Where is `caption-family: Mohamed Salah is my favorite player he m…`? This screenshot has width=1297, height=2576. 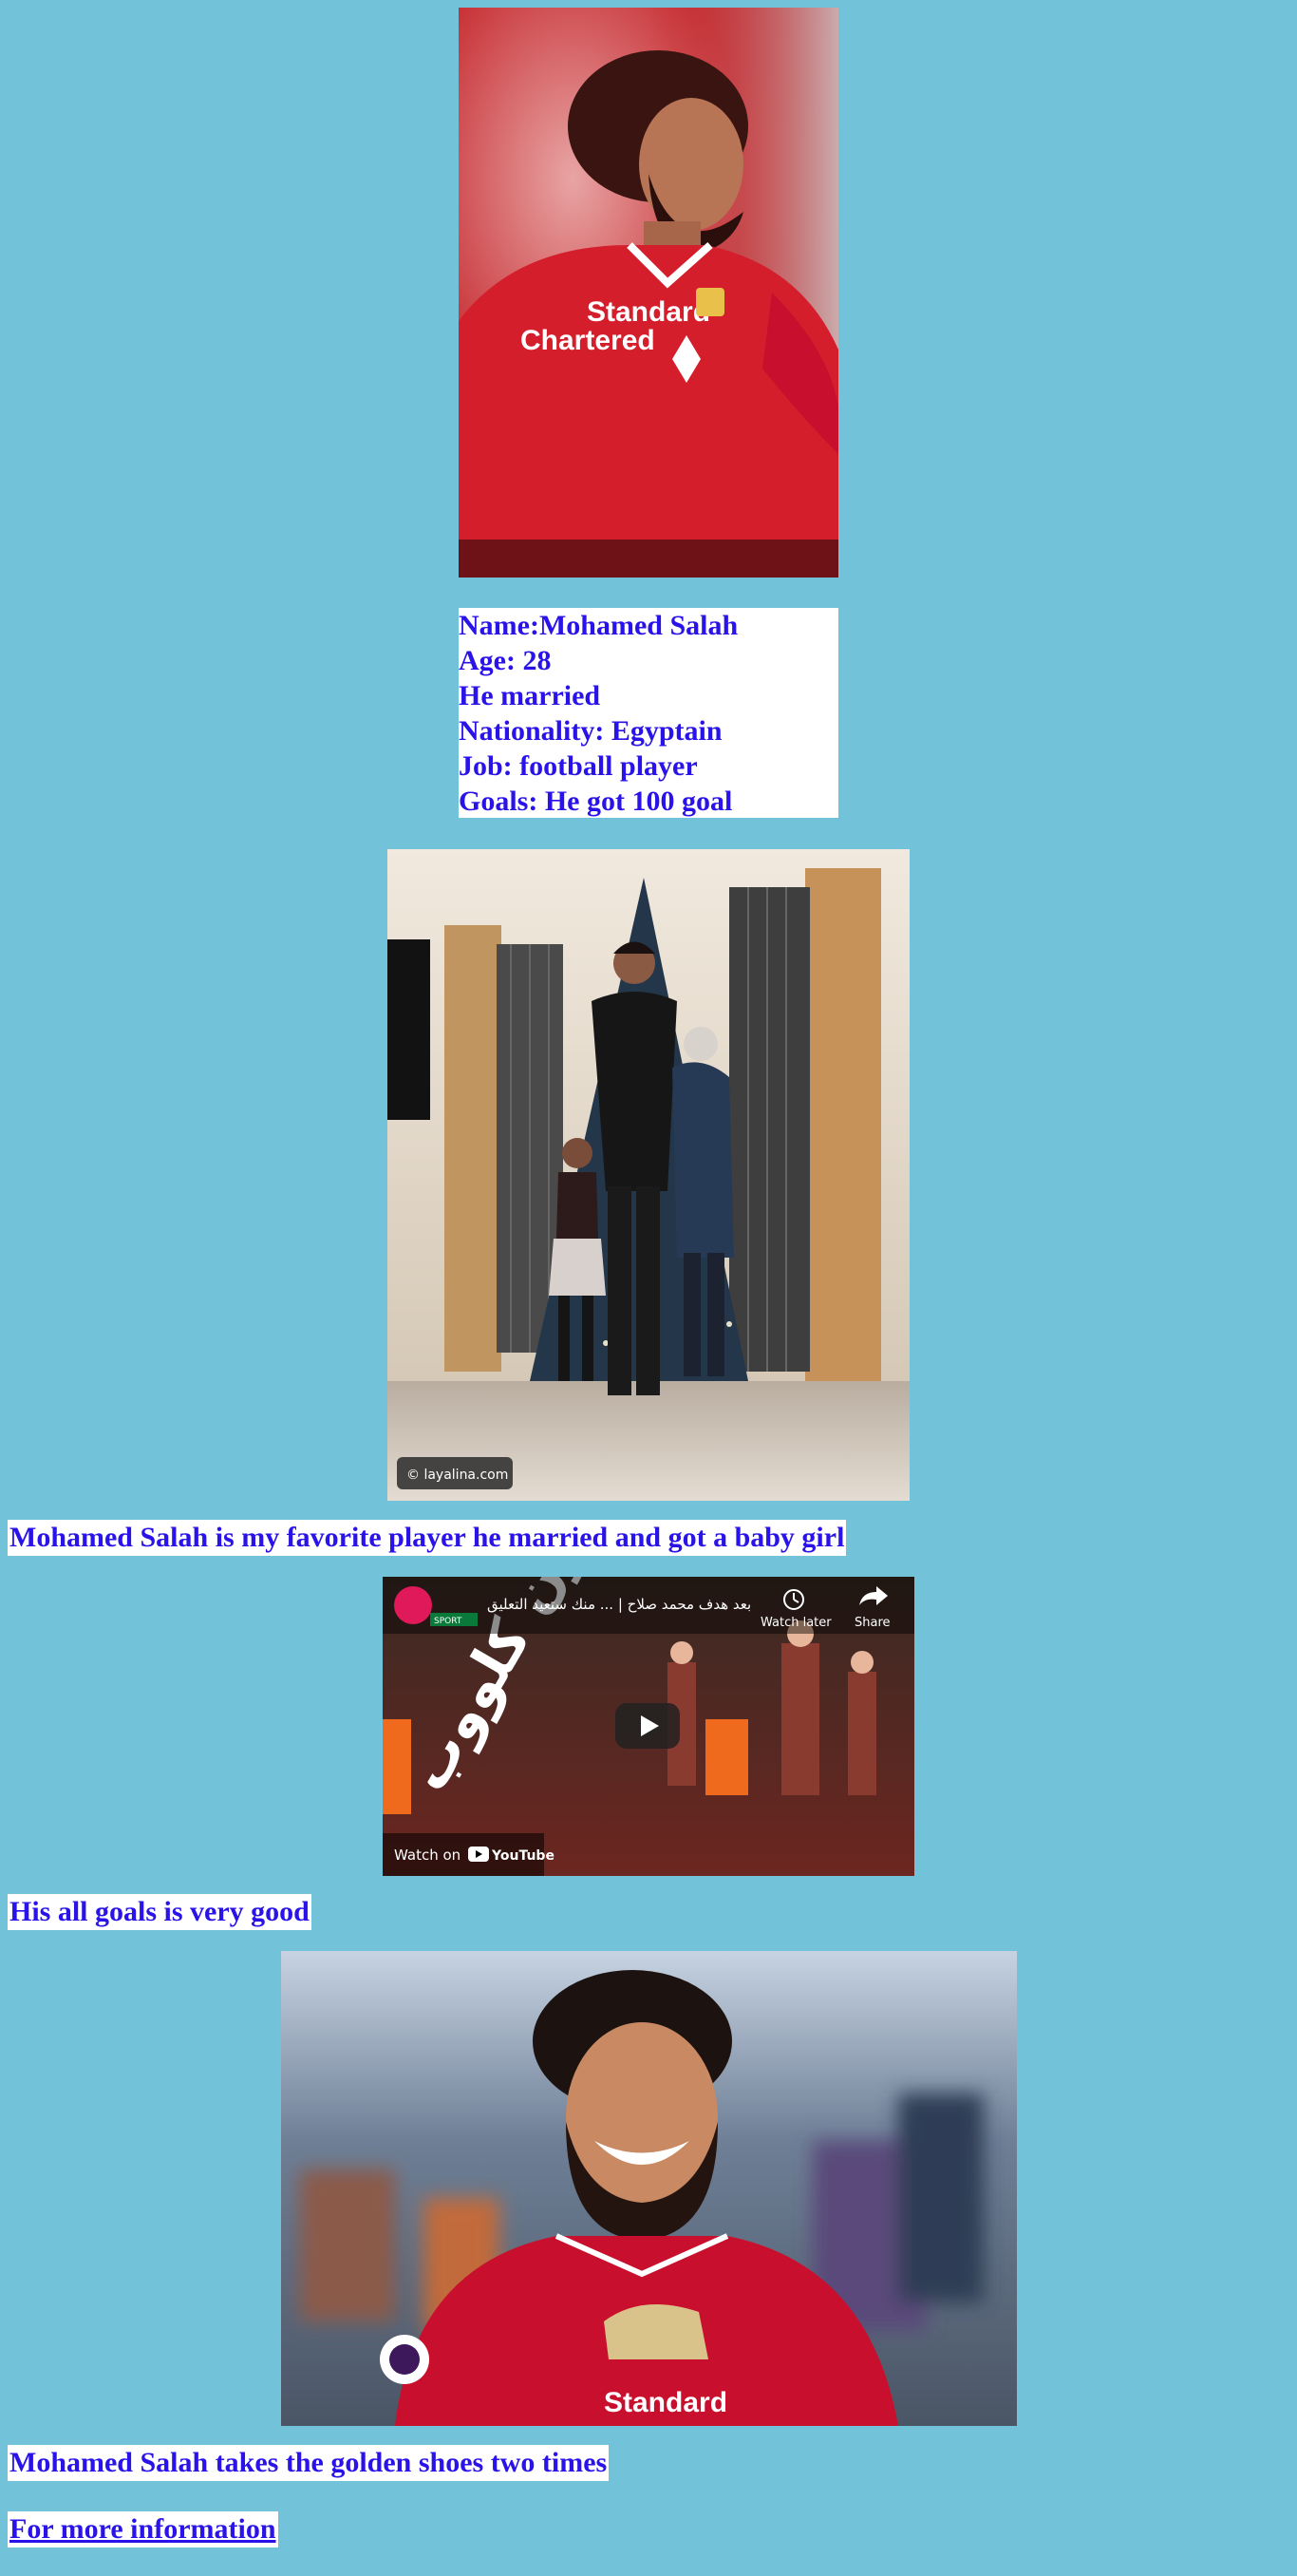 caption-family: Mohamed Salah is my favorite player he m… is located at coordinates (427, 1538).